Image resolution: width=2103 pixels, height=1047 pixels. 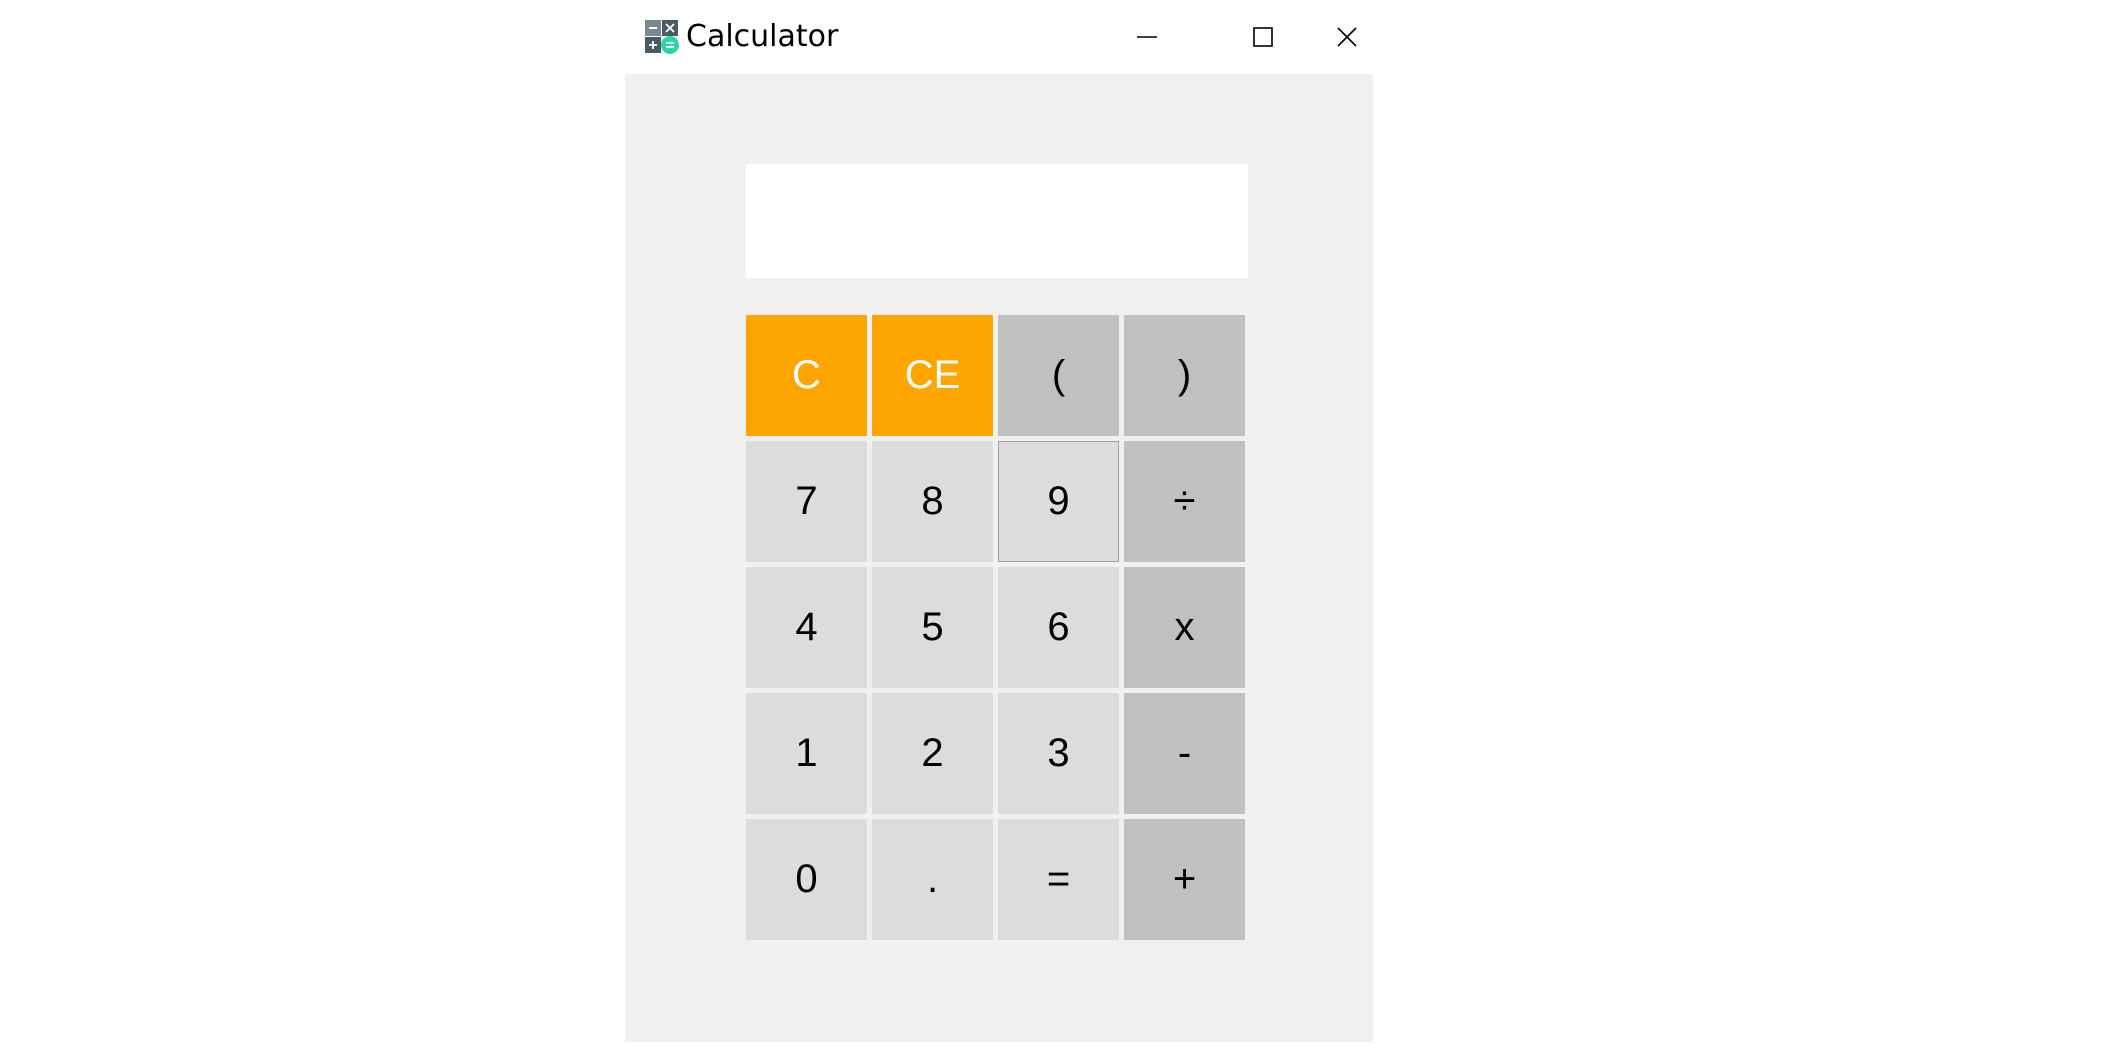 I want to click on close-button, so click(x=1347, y=37).